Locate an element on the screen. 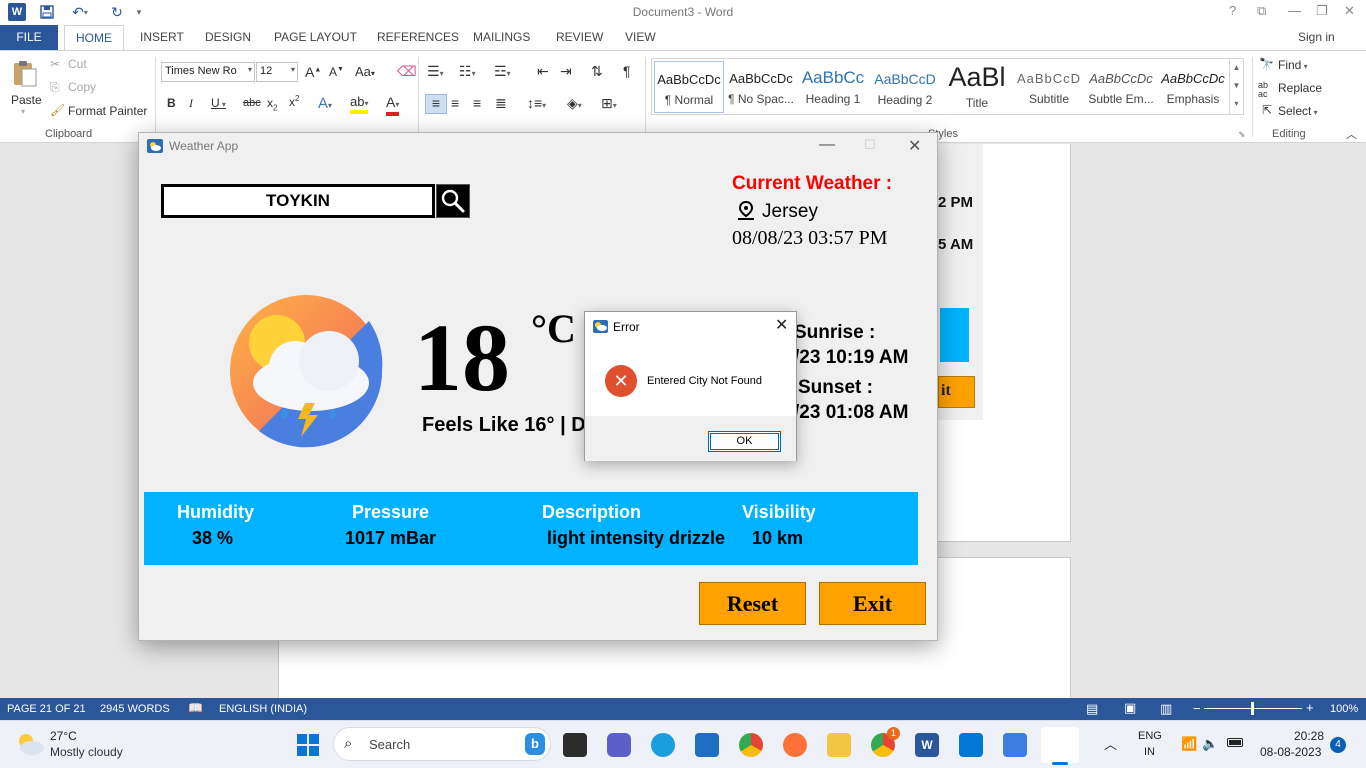  styles-scroll: ▲ ▼ ▾ is located at coordinates (1236, 86).